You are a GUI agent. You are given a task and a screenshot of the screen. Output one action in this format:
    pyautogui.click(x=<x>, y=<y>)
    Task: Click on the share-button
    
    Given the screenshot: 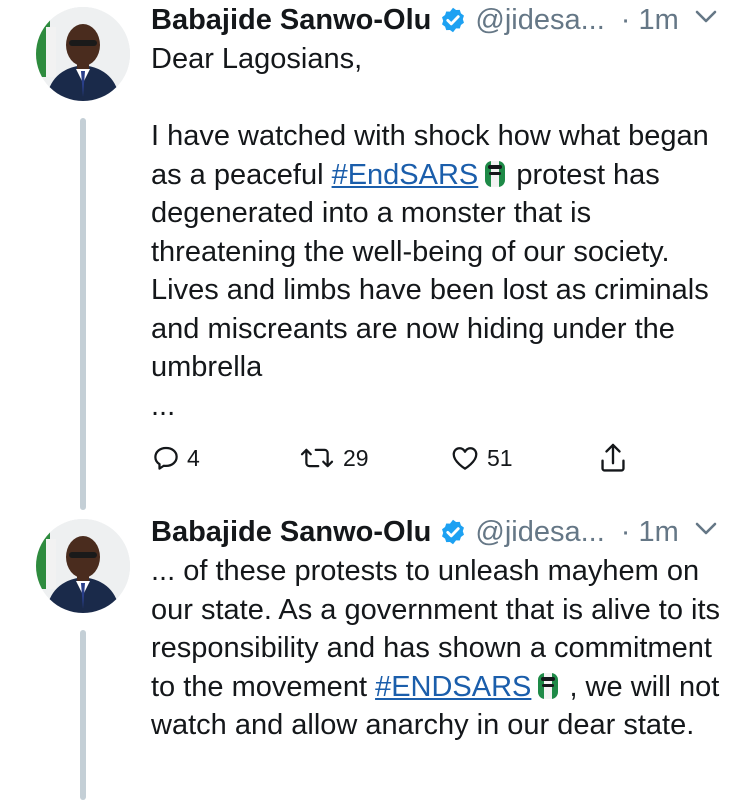 What is the action you would take?
    pyautogui.click(x=613, y=458)
    